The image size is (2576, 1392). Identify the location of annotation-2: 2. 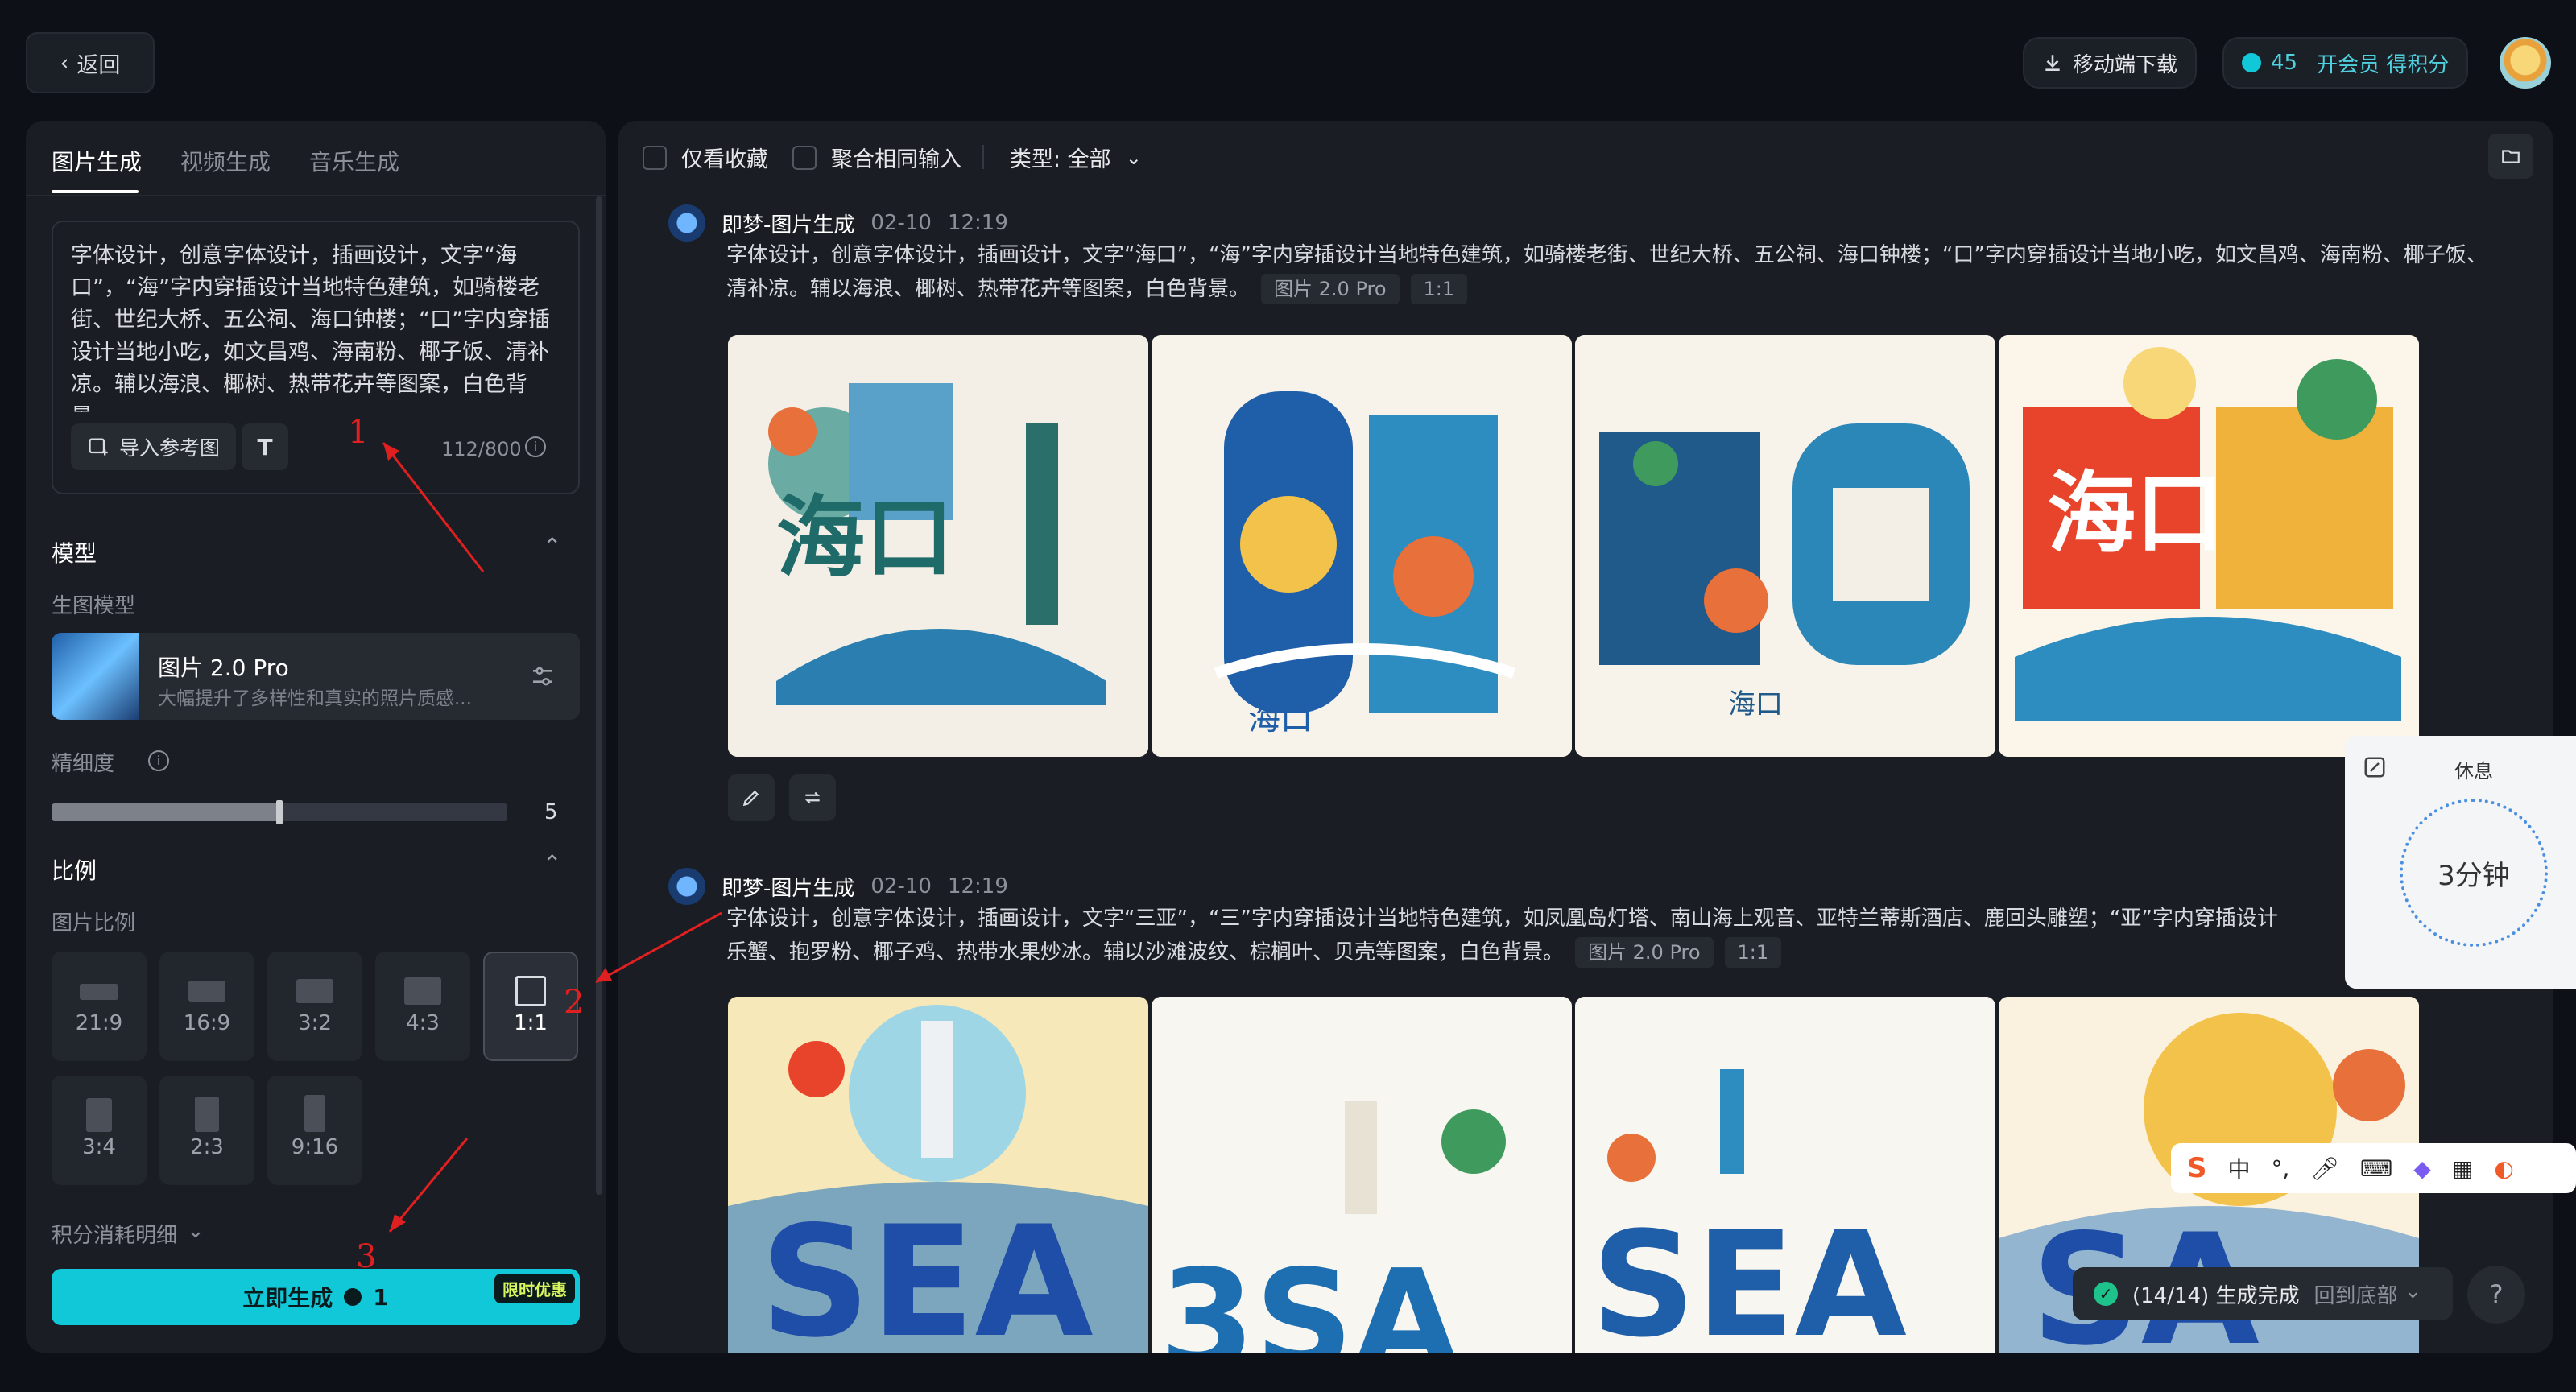
(574, 1002).